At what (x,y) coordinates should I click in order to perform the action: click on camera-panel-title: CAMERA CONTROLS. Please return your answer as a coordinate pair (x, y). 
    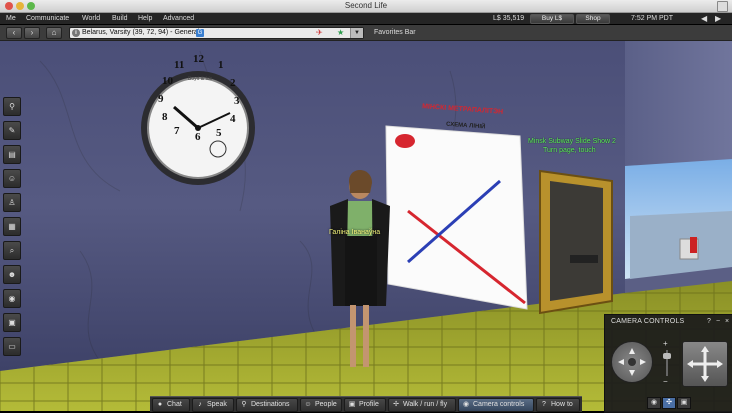
    Looking at the image, I should click on (648, 321).